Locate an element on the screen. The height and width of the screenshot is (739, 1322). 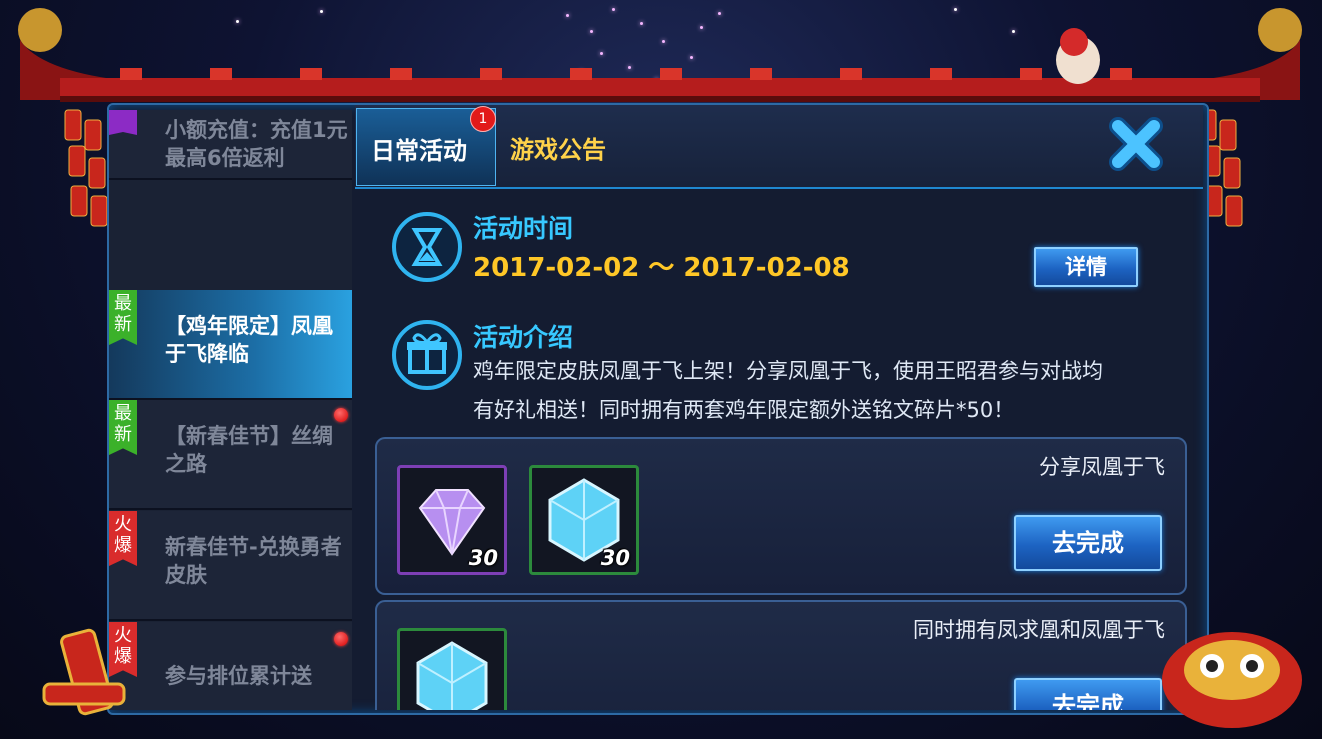
tab-label: 日常活动 is located at coordinates (419, 151).